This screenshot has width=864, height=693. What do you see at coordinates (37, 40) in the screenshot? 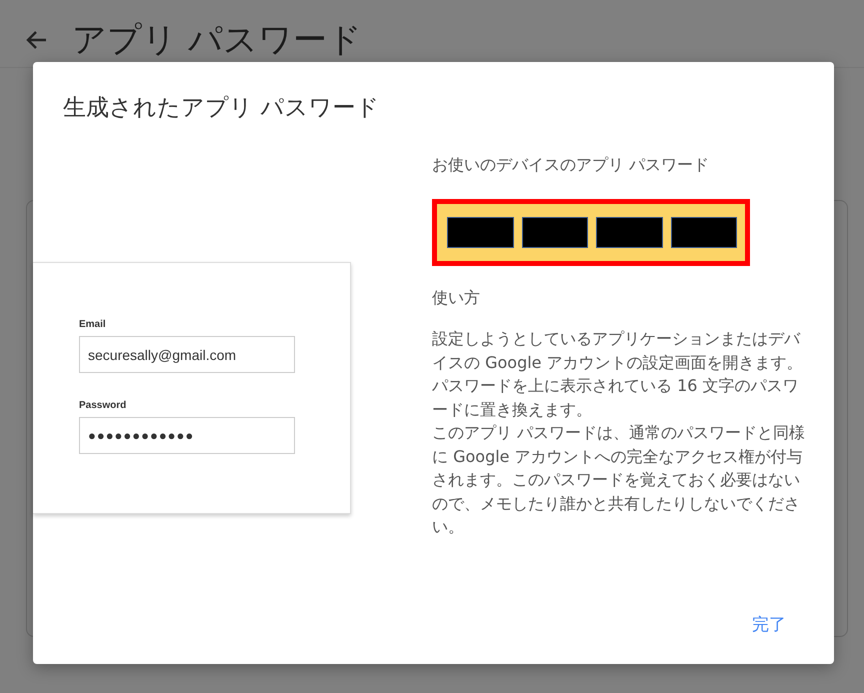
I see `back-arrow-icon` at bounding box center [37, 40].